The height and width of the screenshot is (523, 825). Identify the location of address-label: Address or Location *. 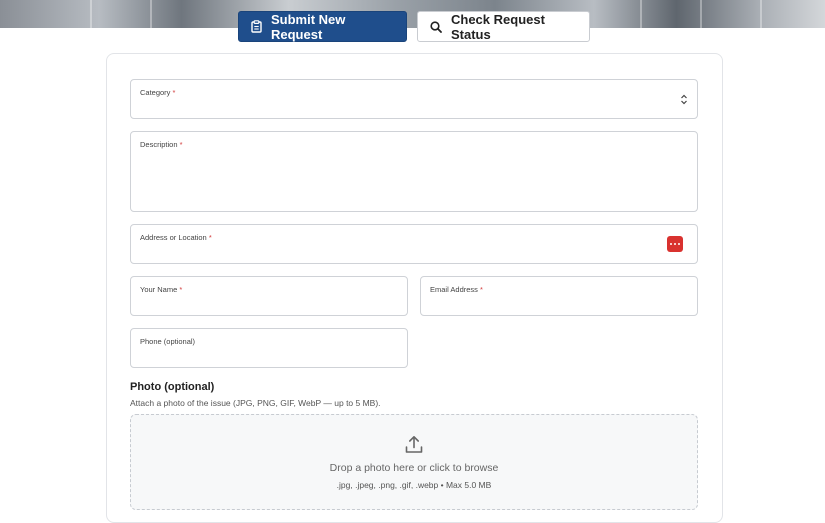
(176, 237).